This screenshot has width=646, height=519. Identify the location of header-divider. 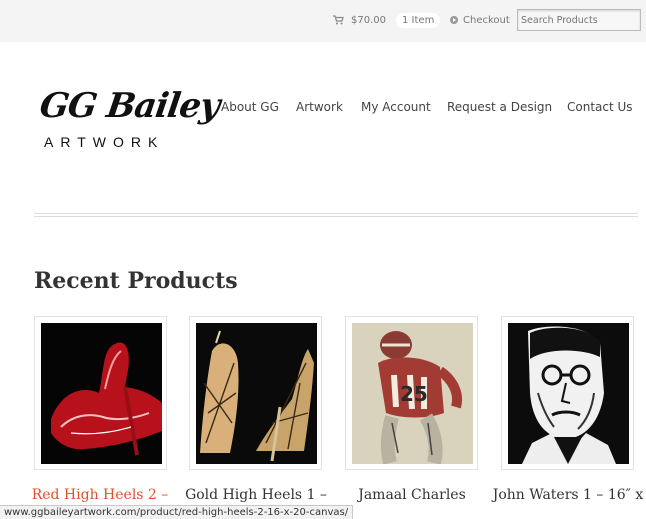
(336, 213).